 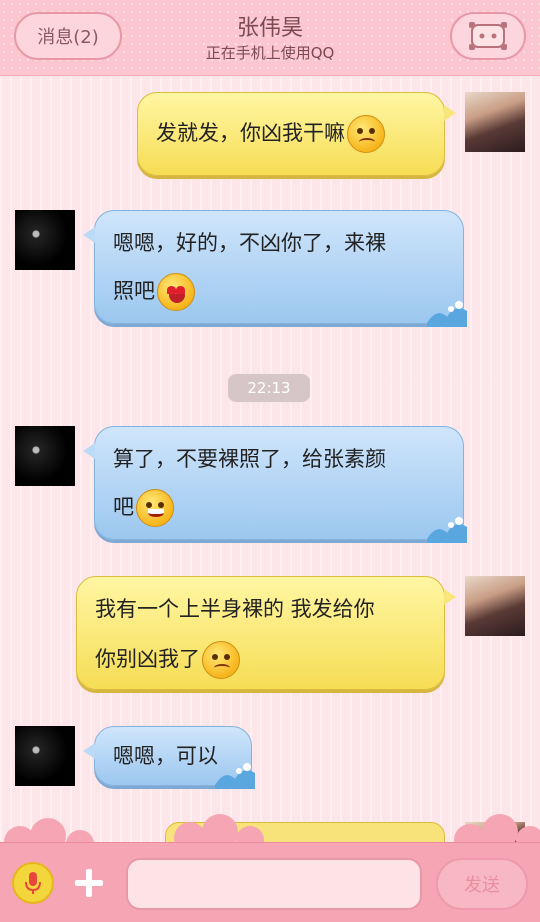 What do you see at coordinates (123, 507) in the screenshot?
I see `message-text: 吧` at bounding box center [123, 507].